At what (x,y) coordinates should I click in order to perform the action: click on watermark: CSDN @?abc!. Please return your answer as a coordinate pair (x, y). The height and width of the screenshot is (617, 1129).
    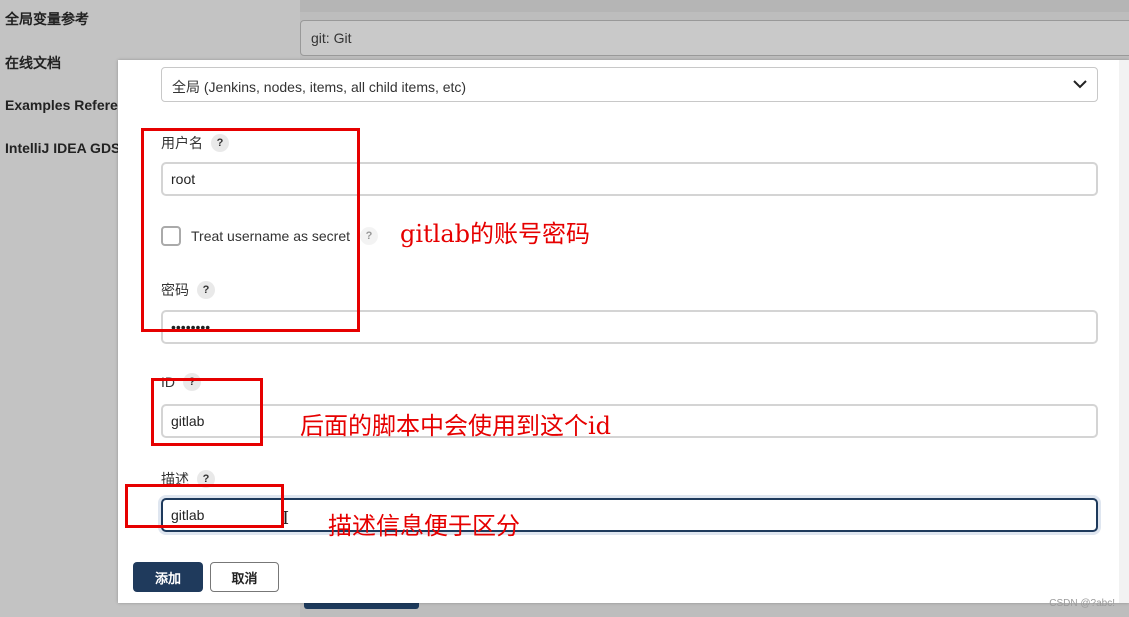
    Looking at the image, I should click on (1082, 603).